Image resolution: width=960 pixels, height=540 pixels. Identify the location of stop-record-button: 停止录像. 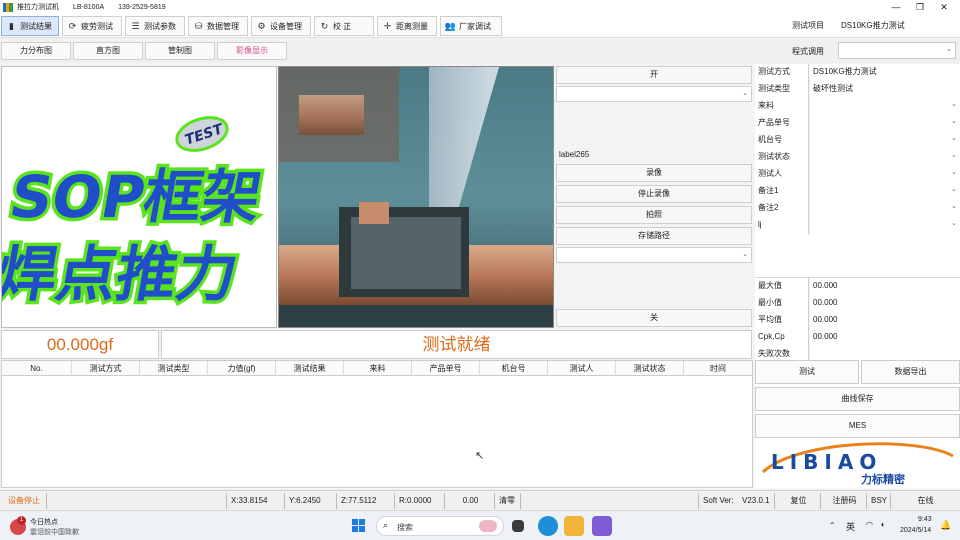
(654, 194).